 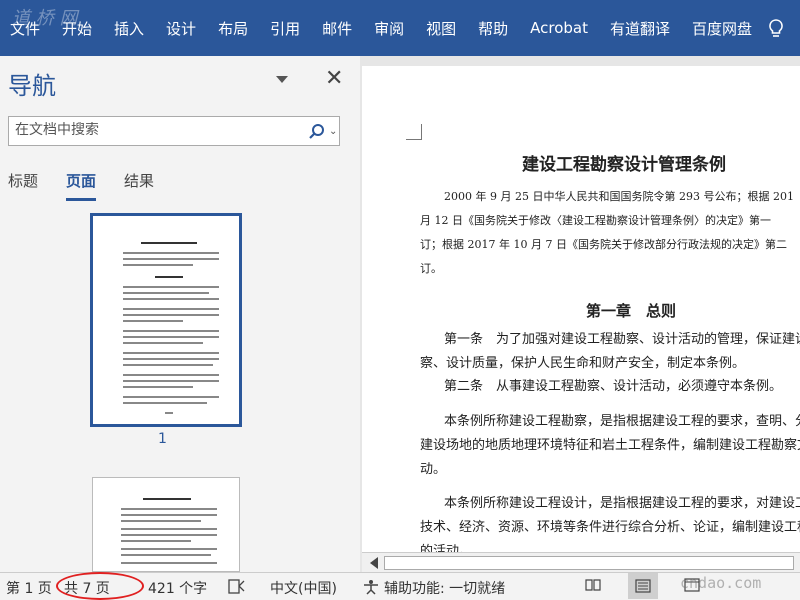 I want to click on search-icon, so click(x=317, y=132).